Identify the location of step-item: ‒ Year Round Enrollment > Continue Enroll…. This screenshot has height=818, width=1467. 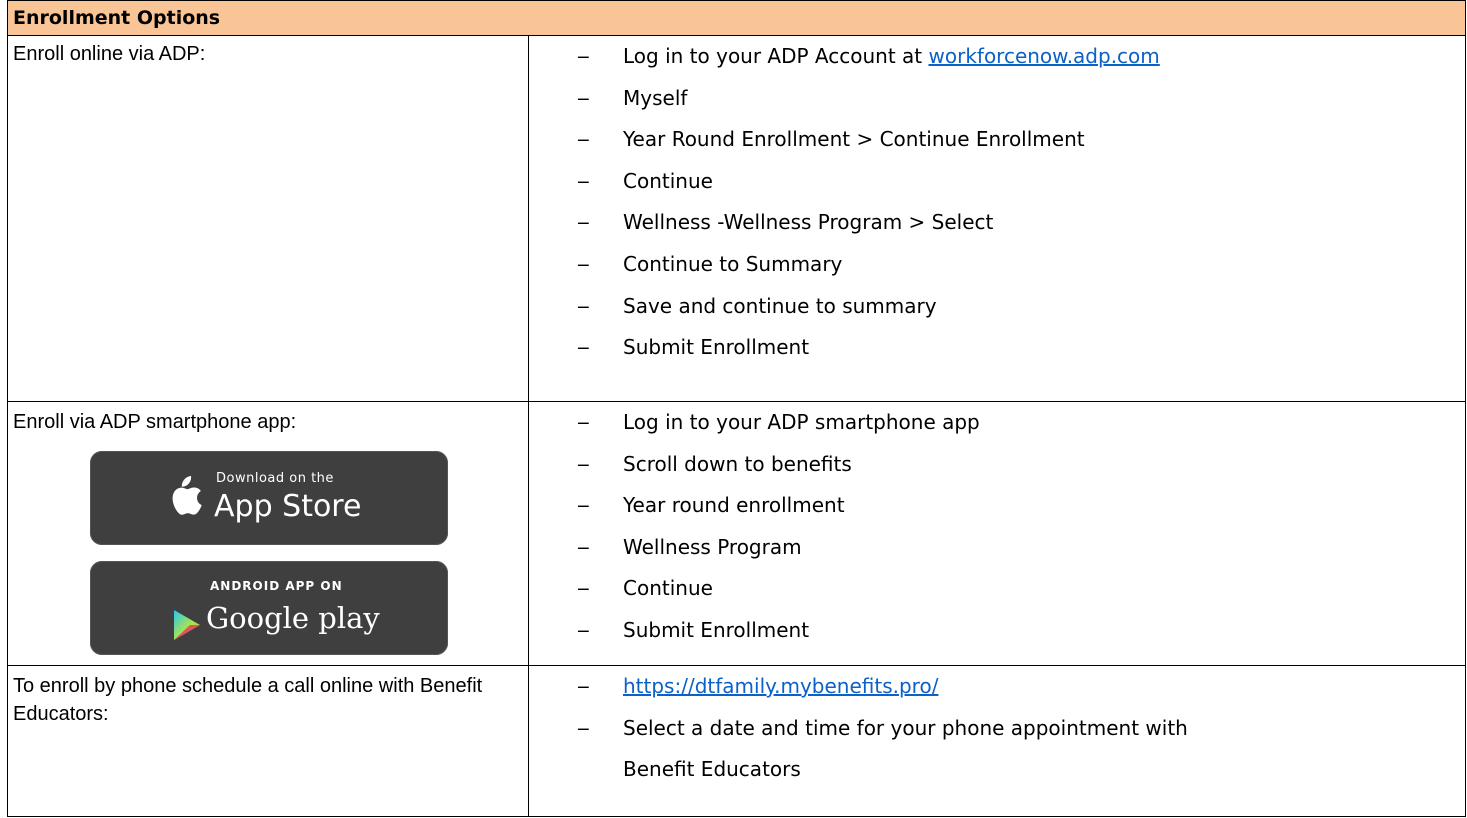
(997, 140).